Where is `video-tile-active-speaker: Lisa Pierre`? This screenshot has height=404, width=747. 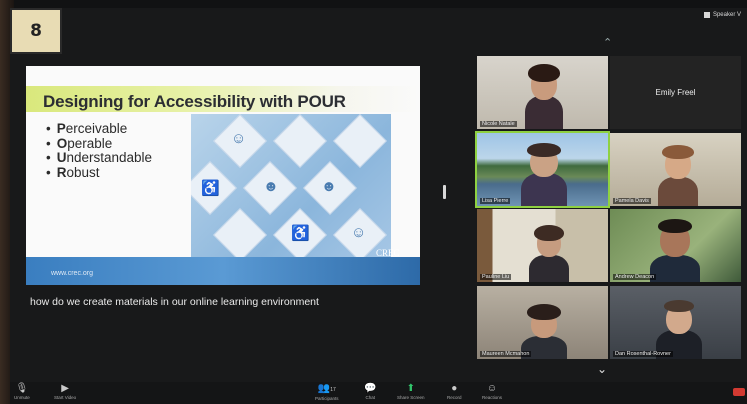 video-tile-active-speaker: Lisa Pierre is located at coordinates (542, 169).